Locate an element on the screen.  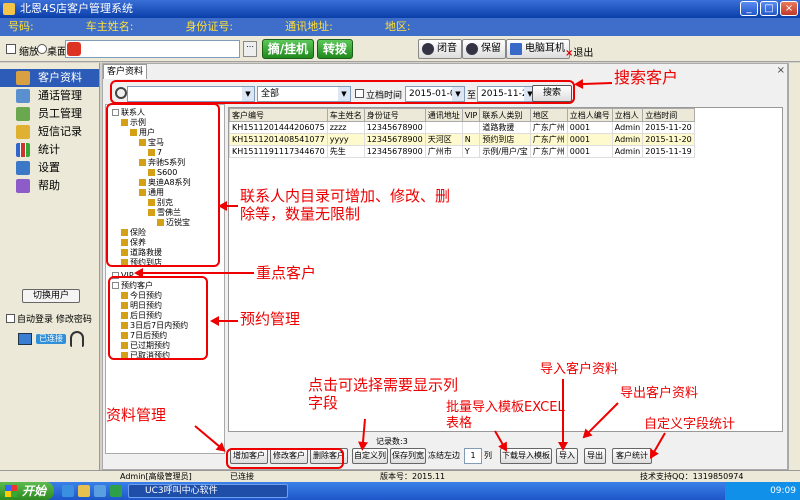
column-header: 立档人 is located at coordinates (627, 115).